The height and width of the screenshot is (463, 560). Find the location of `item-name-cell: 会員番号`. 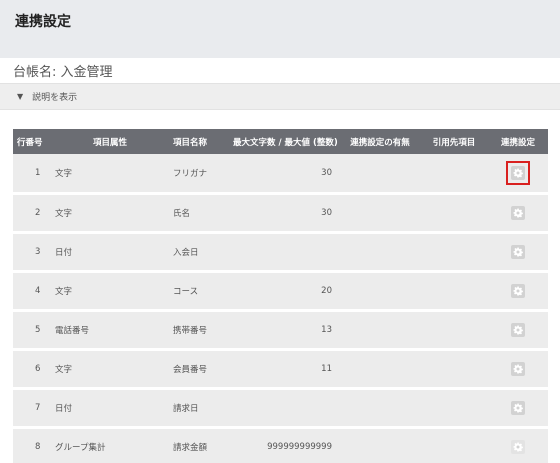

item-name-cell: 会員番号 is located at coordinates (199, 369).